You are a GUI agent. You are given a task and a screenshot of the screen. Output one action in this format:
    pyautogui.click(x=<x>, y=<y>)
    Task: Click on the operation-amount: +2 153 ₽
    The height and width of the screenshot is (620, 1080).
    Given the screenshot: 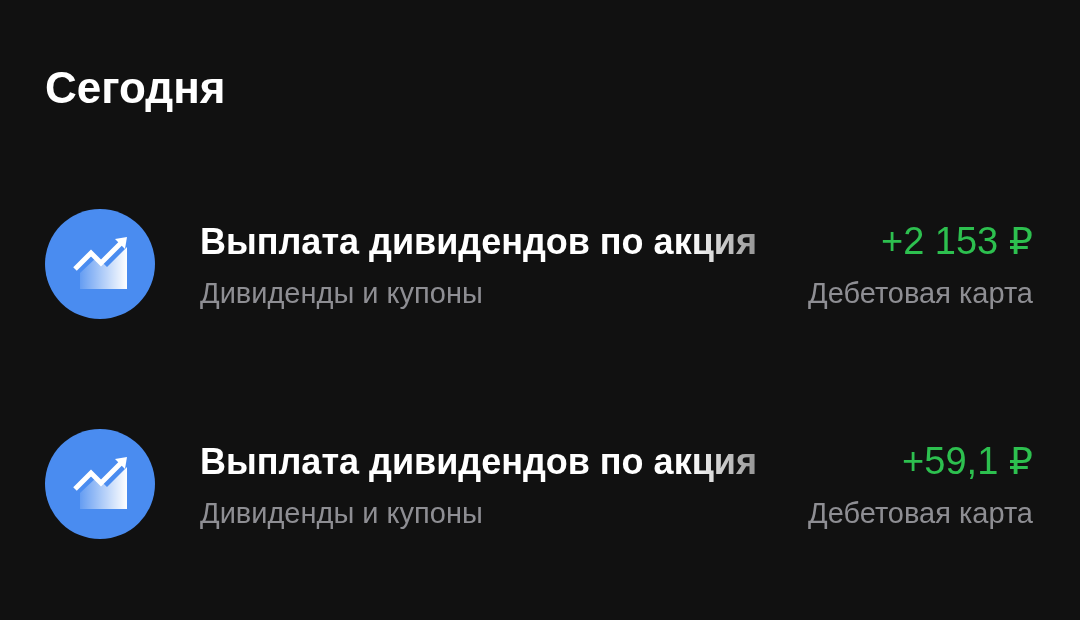 What is the action you would take?
    pyautogui.click(x=956, y=241)
    